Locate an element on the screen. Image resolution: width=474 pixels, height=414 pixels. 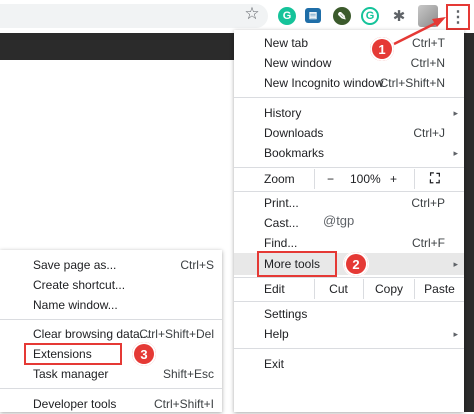
step1-arrow is located at coordinates (417, 32).